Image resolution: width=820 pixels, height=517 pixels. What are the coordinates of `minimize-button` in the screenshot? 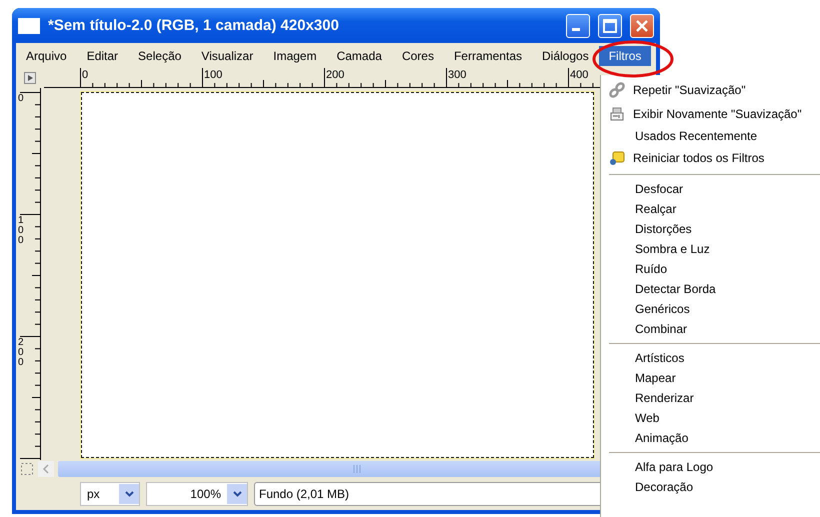 It's located at (578, 26).